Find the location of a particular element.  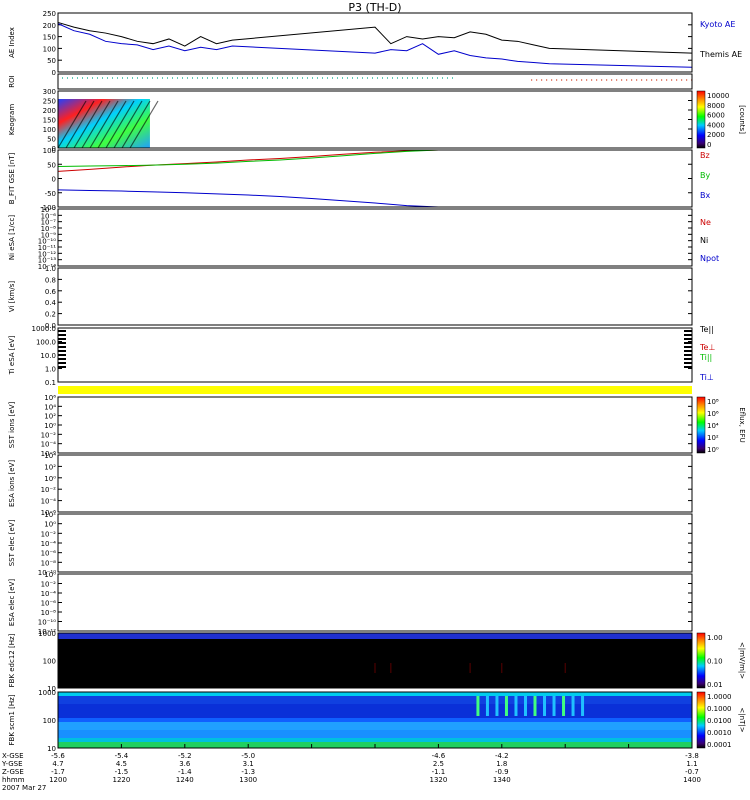

y-axis-label: Keogram is located at coordinates (12, 119).